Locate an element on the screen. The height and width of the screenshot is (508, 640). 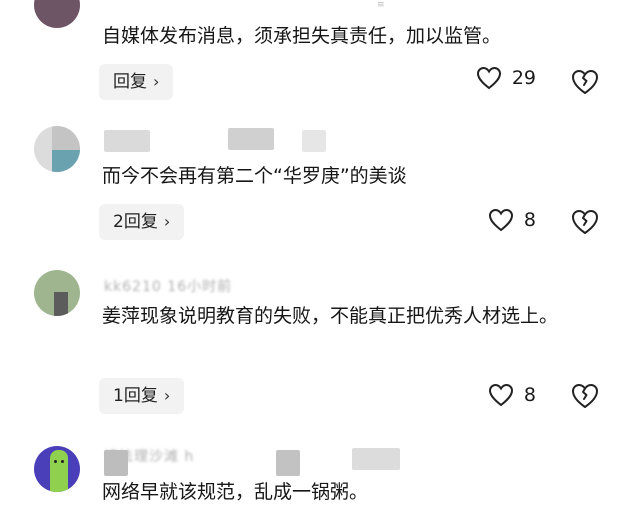
like-count: 29 is located at coordinates (523, 78).